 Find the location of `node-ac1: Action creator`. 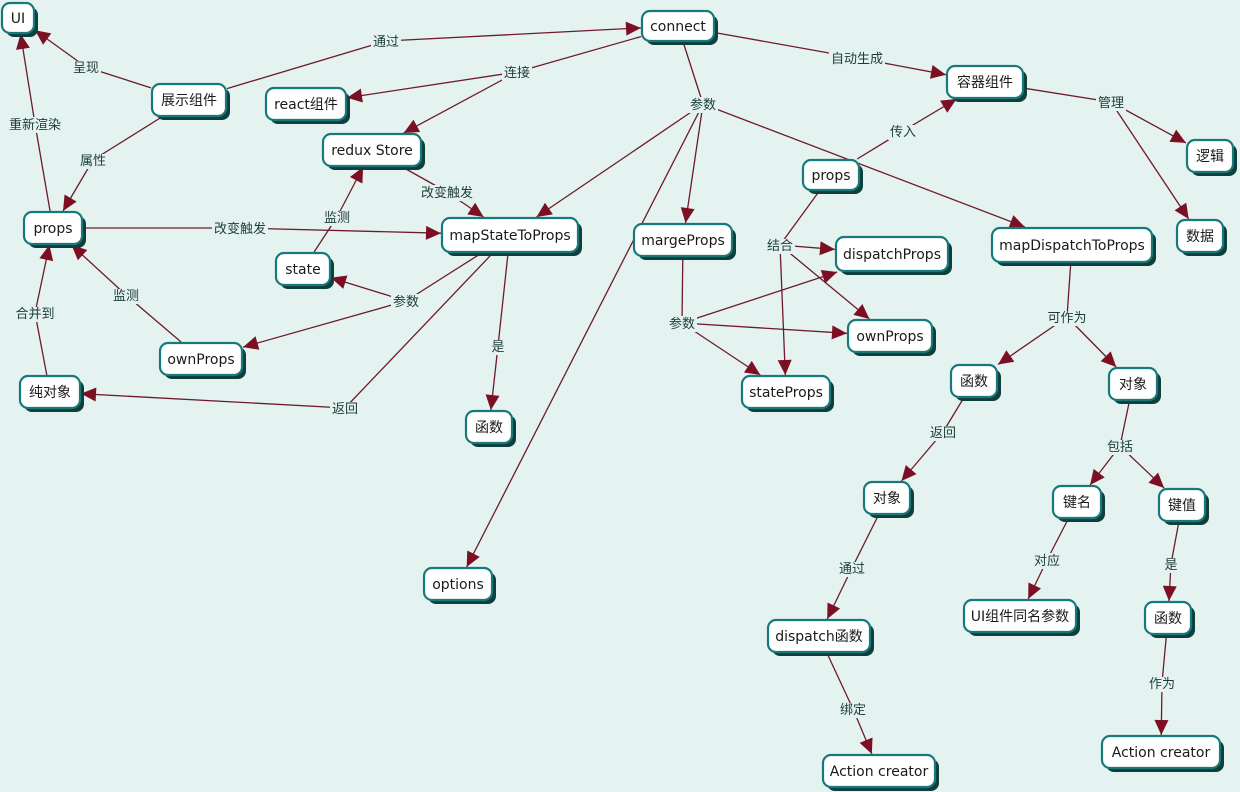

node-ac1: Action creator is located at coordinates (880, 772).